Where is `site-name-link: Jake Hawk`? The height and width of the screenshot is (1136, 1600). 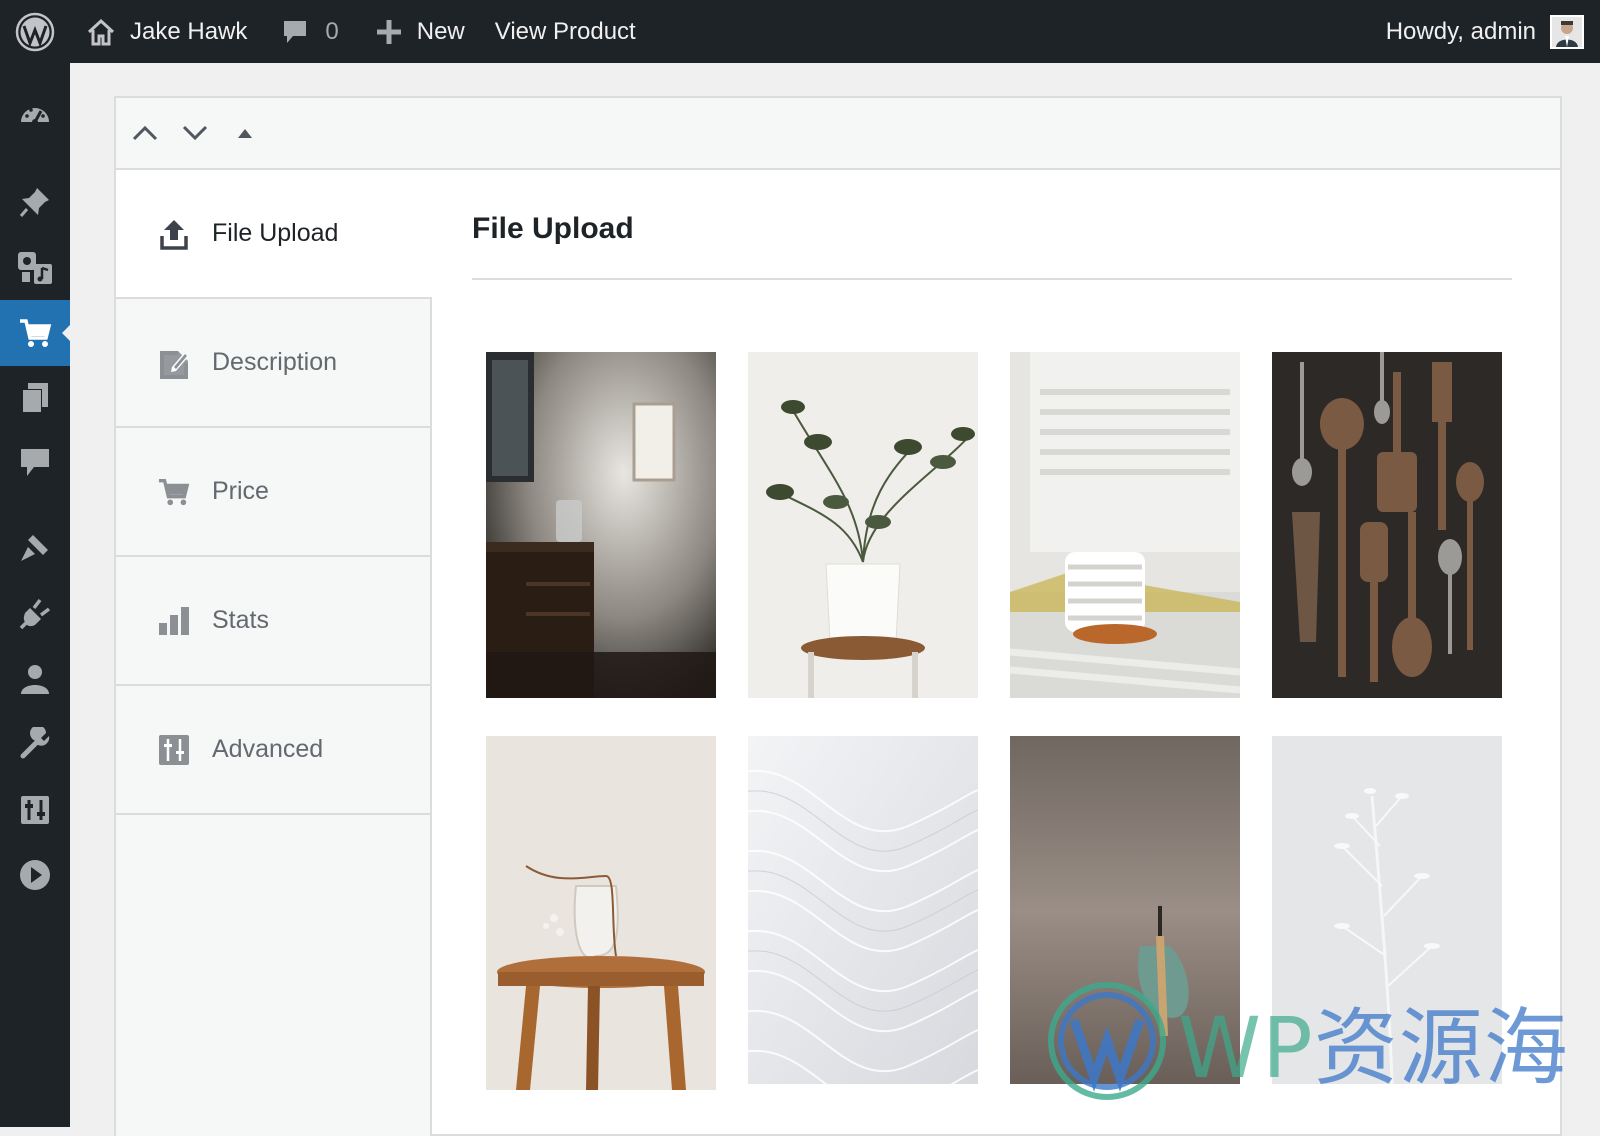 site-name-link: Jake Hawk is located at coordinates (166, 31).